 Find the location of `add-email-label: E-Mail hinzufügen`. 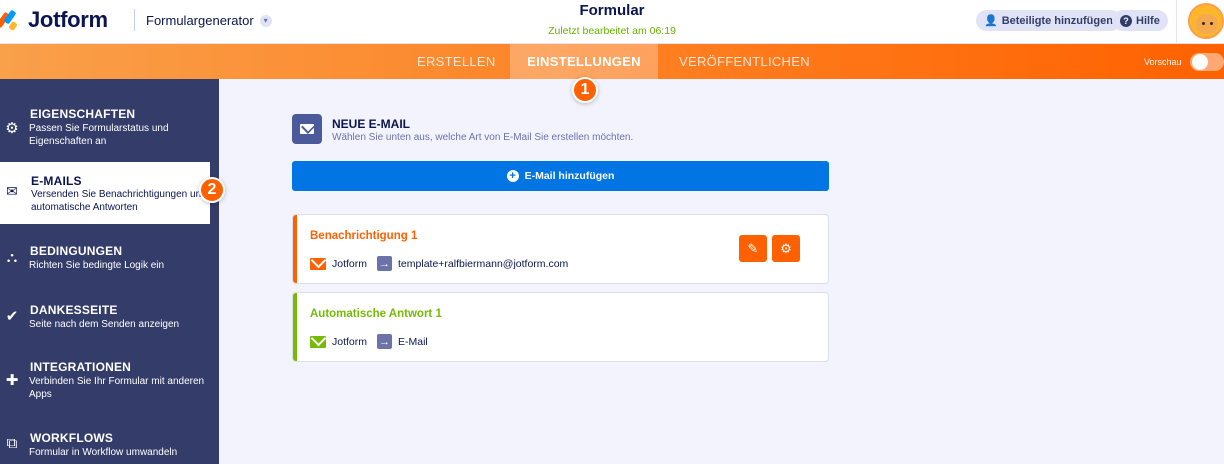

add-email-label: E-Mail hinzufügen is located at coordinates (569, 176).